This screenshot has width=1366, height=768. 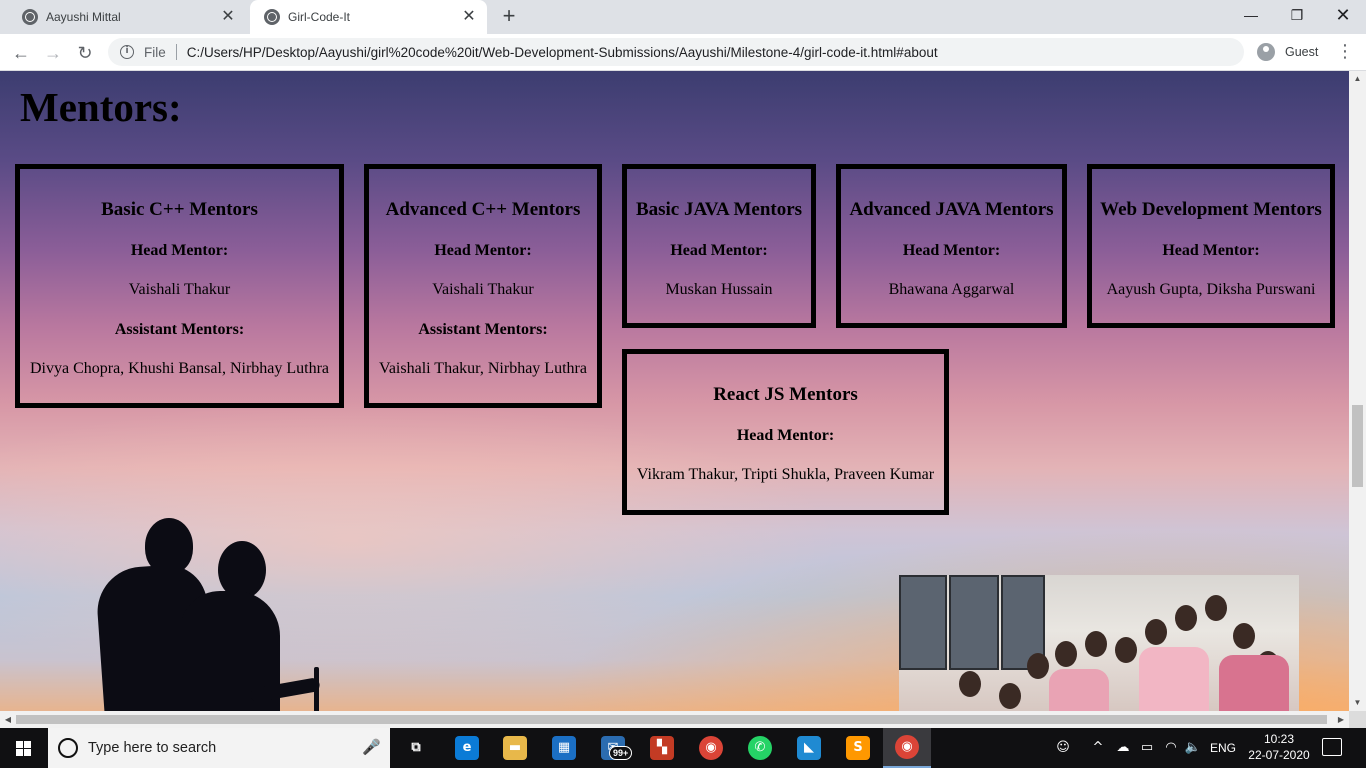 What do you see at coordinates (483, 209) in the screenshot?
I see `card-title: Advanced C++ Mentors` at bounding box center [483, 209].